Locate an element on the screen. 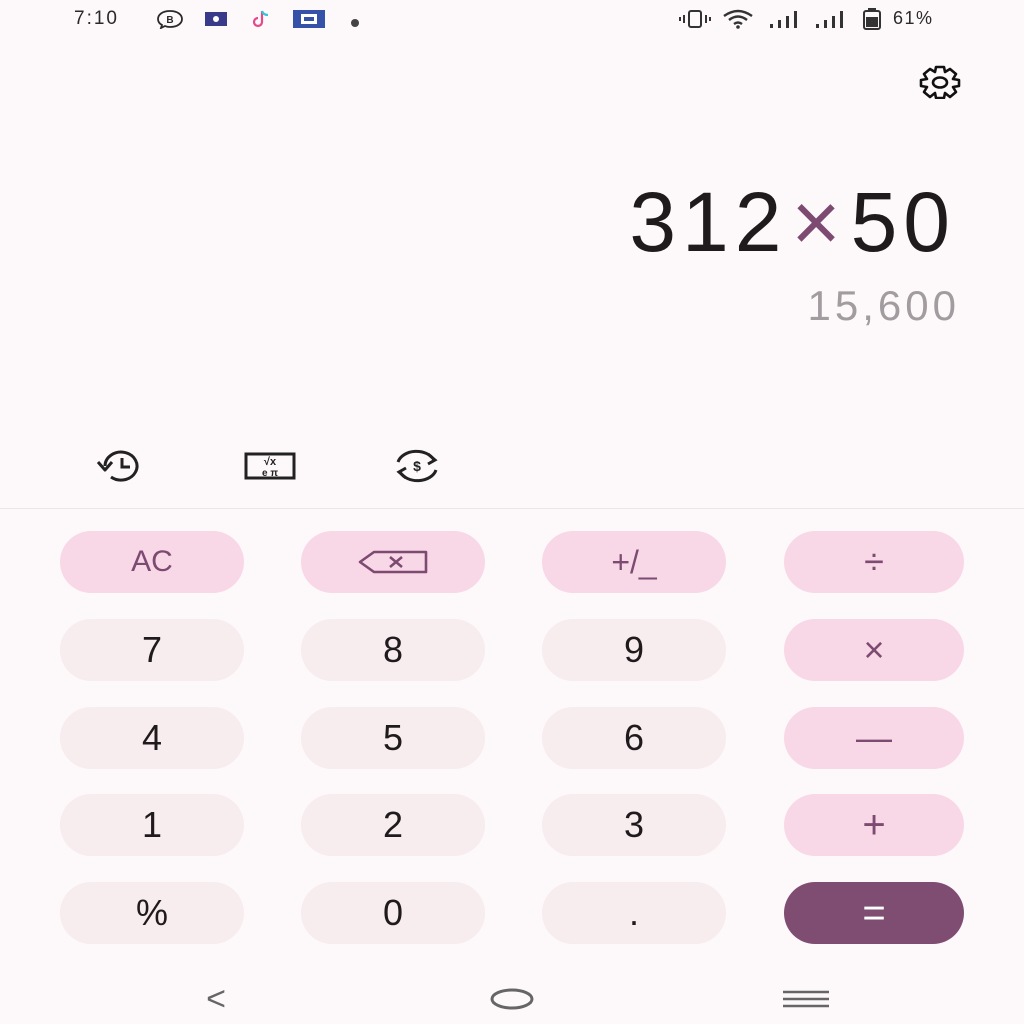  sign-toggle-button: +/_ is located at coordinates (634, 562).